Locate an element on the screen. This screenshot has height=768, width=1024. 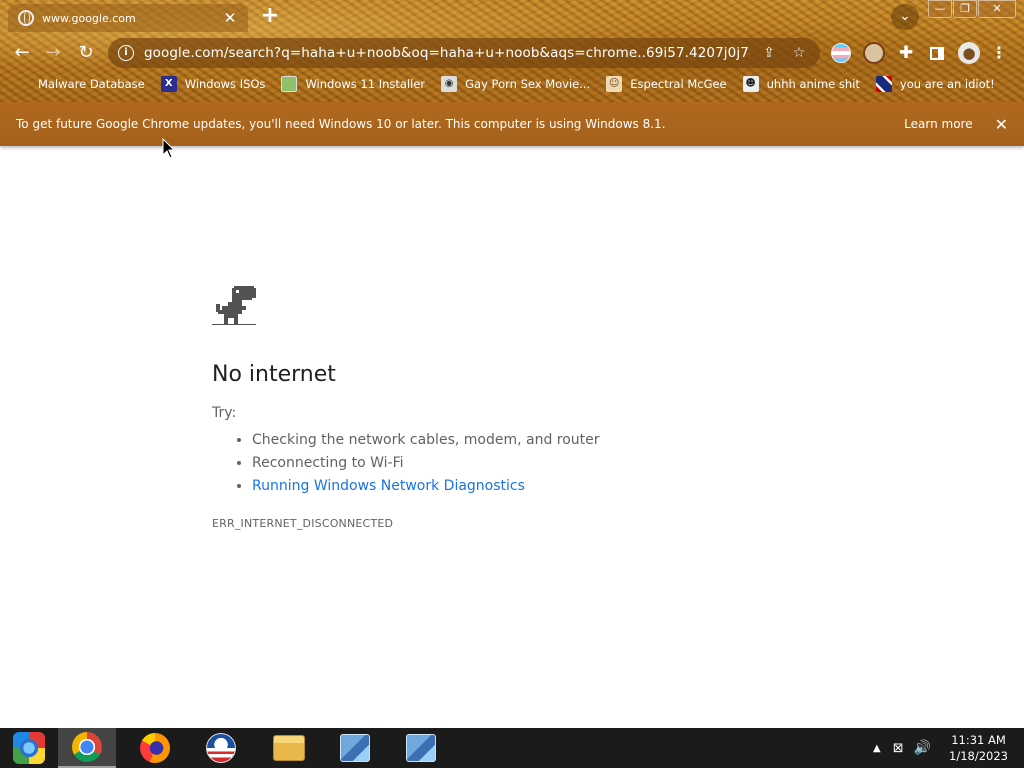
obama-logo-icon is located at coordinates (221, 748).